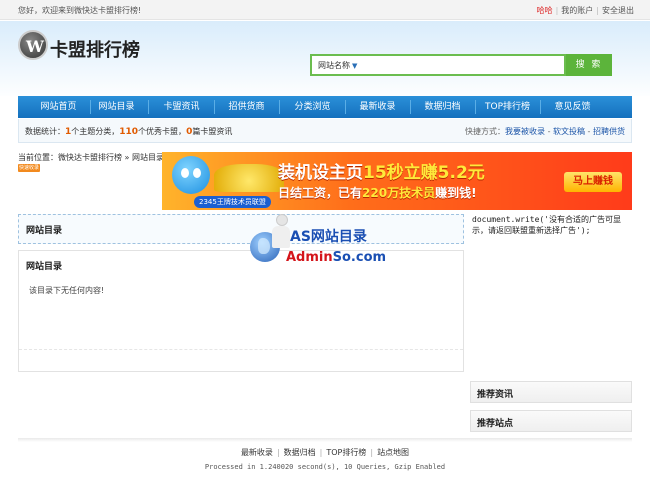 The width and height of the screenshot is (650, 481). I want to click on recommended-sites-box: 推荐站点, so click(551, 421).